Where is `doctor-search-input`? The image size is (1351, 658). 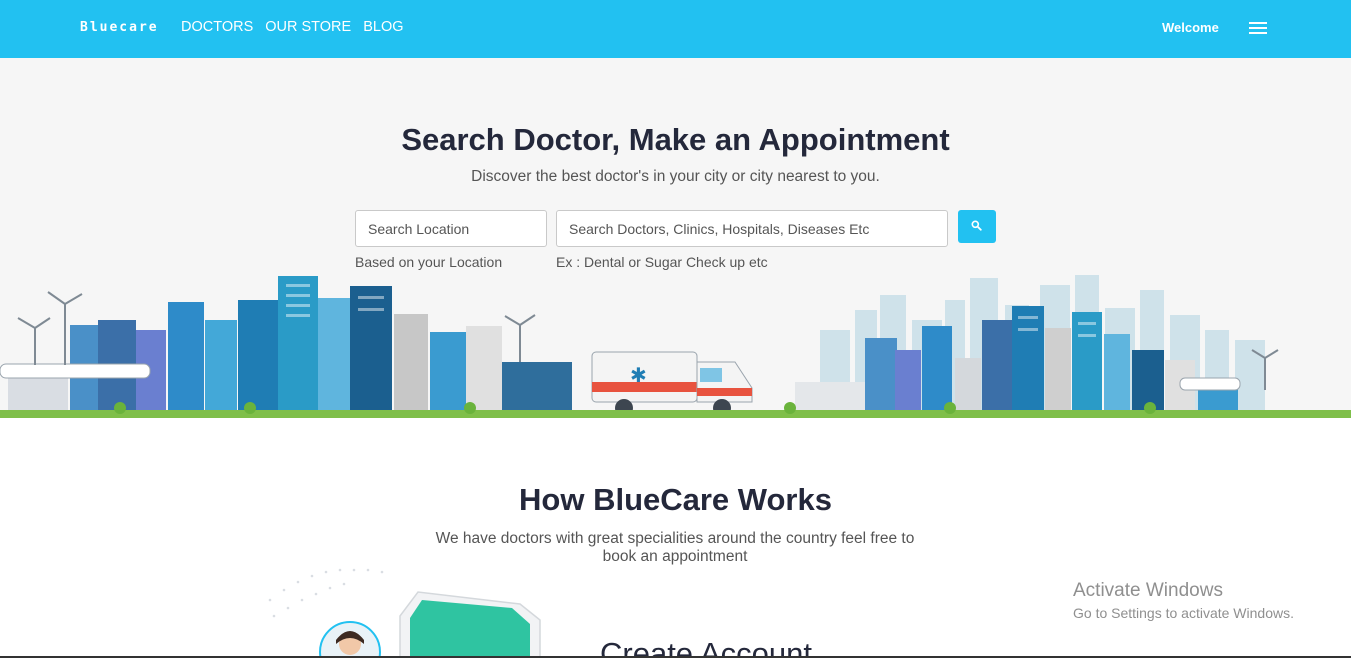
doctor-search-input is located at coordinates (752, 228).